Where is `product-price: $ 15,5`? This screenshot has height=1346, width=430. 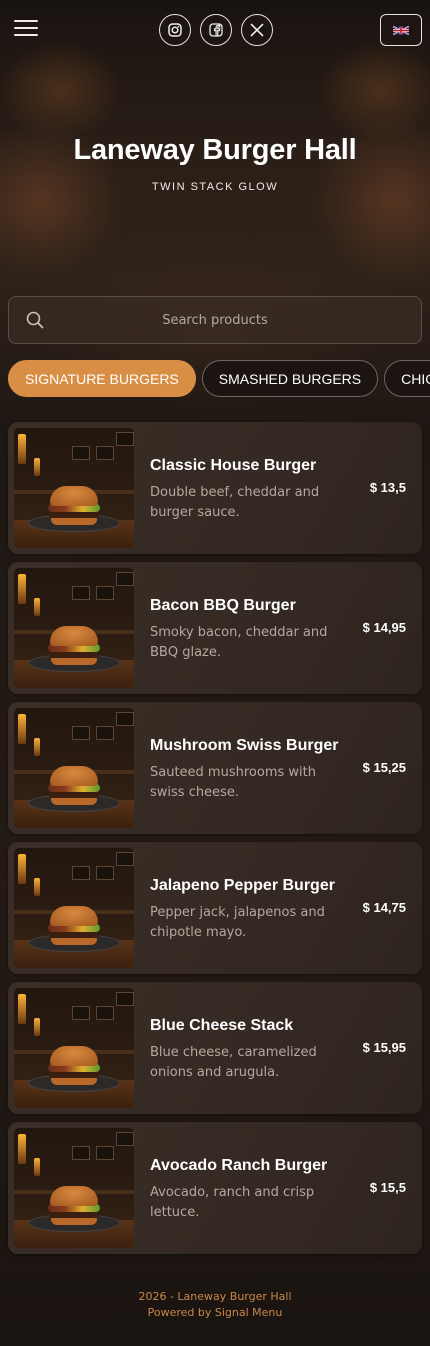 product-price: $ 15,5 is located at coordinates (387, 1187).